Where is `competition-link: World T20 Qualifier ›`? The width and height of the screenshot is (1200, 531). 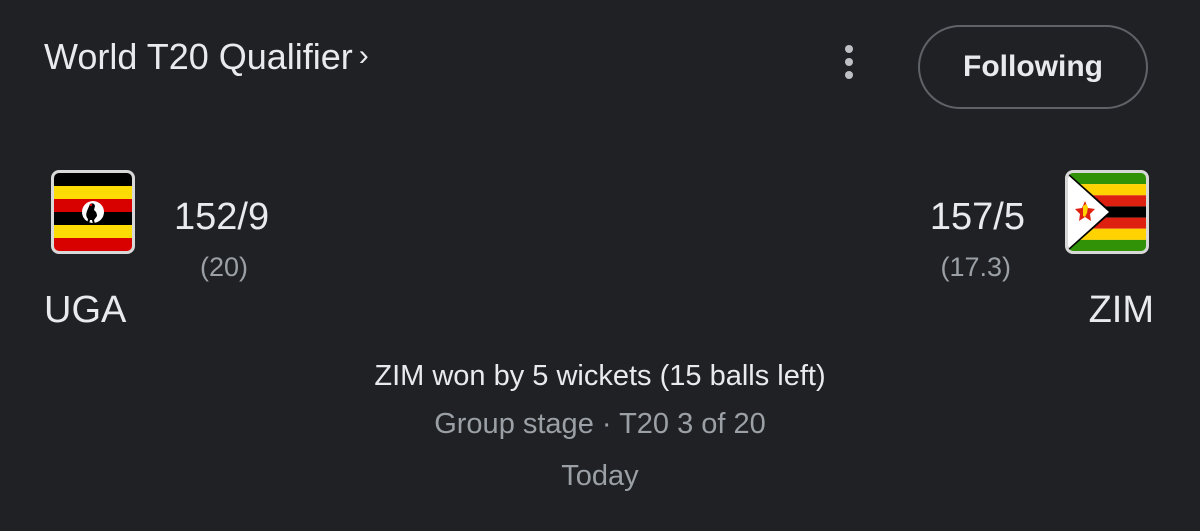
competition-link: World T20 Qualifier › is located at coordinates (206, 57).